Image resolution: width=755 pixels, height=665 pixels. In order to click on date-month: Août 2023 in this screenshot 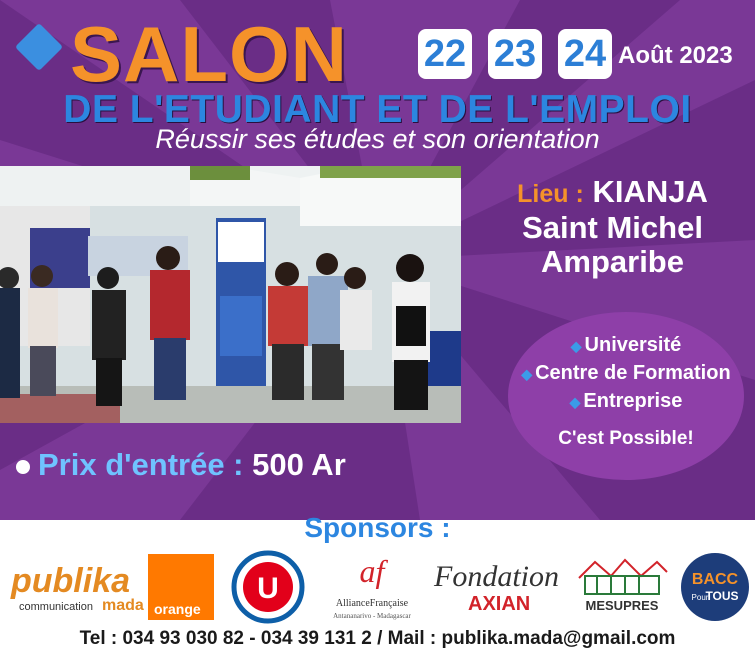, I will do `click(675, 55)`.